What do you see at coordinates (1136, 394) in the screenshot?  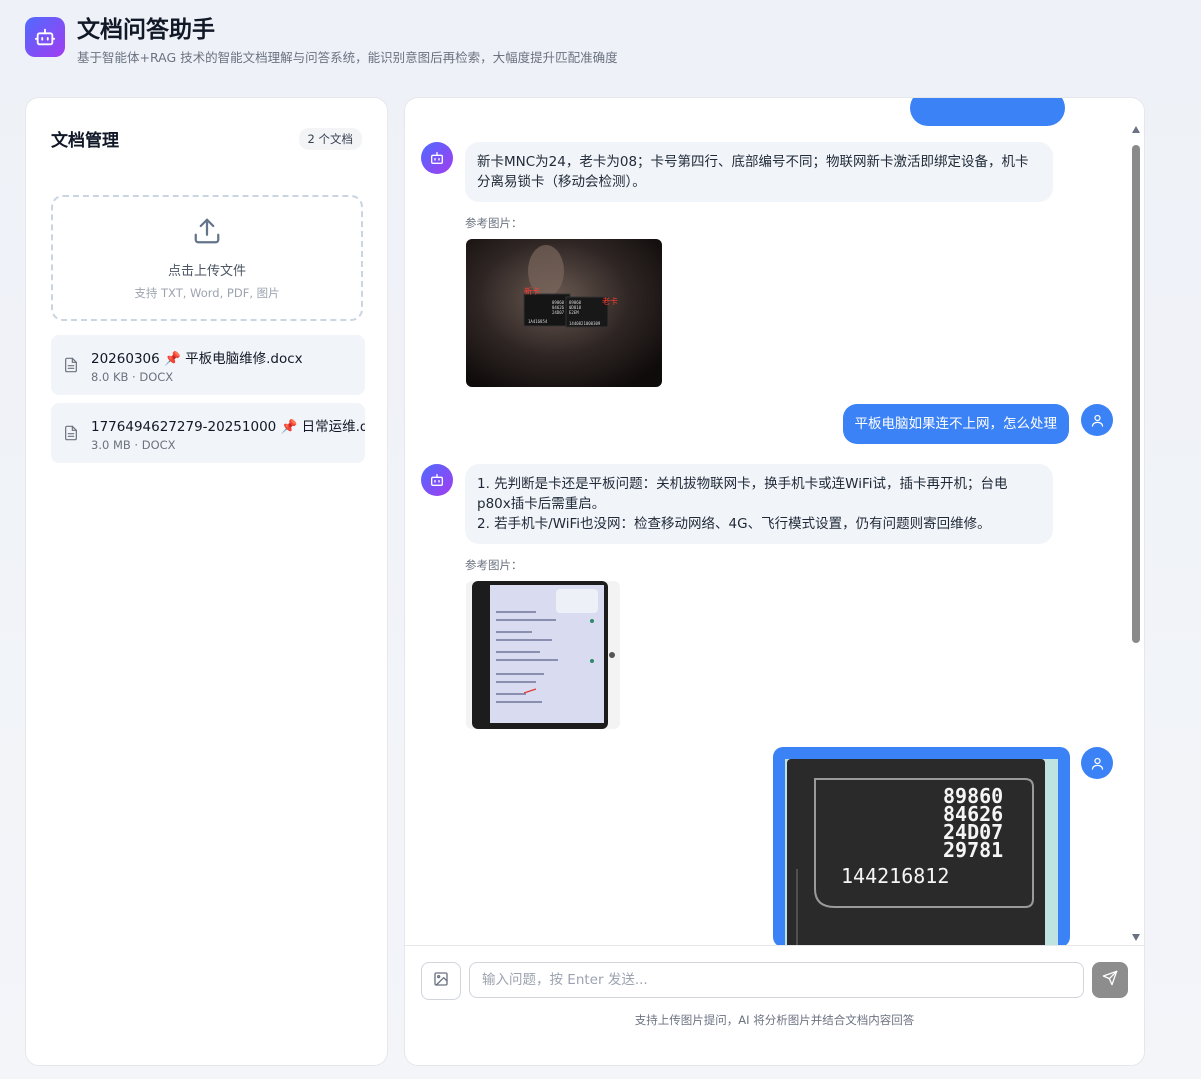 I see `scrollbar-thumb` at bounding box center [1136, 394].